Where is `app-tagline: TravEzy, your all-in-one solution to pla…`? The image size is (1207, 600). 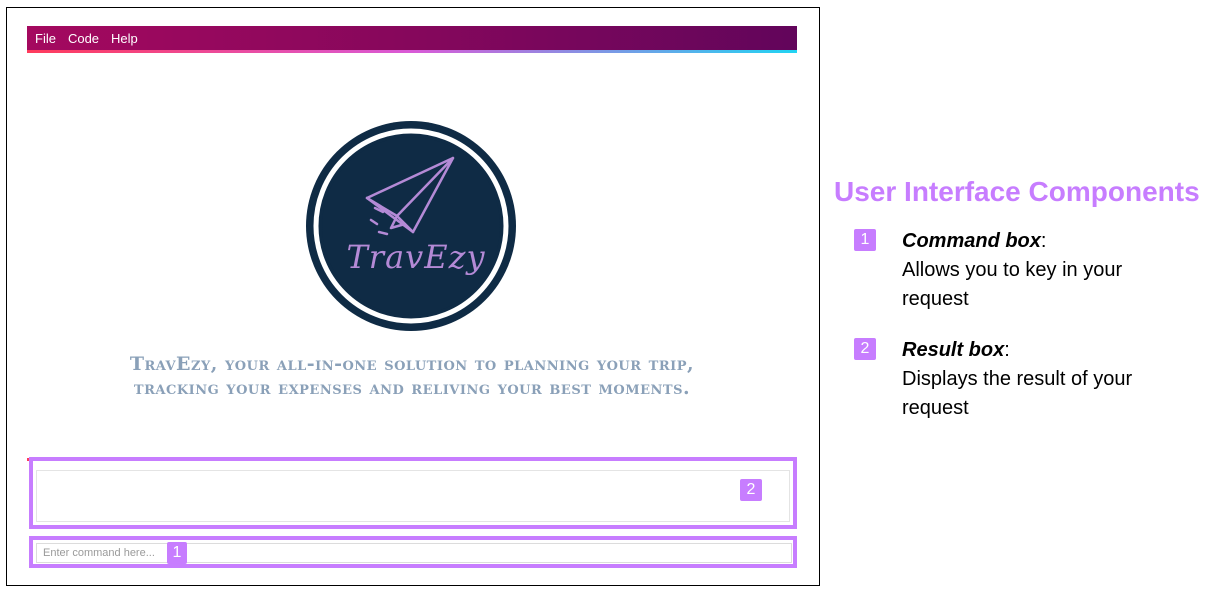
app-tagline: TravEzy, your all-in-one solution to pla… is located at coordinates (412, 376).